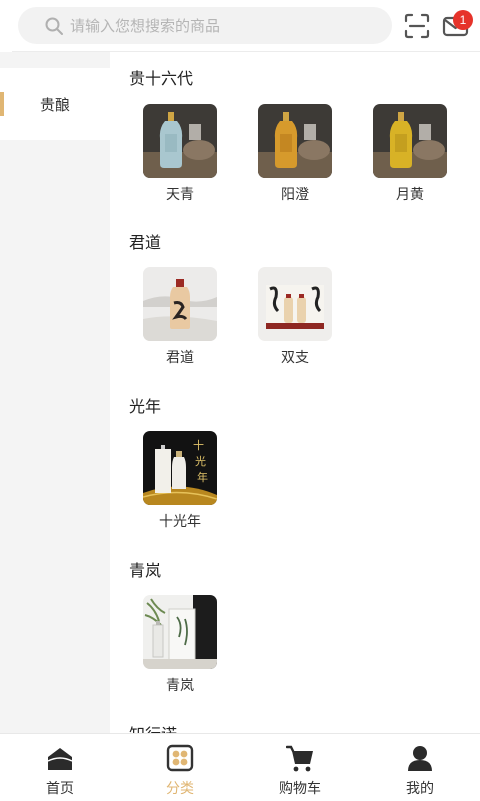 The width and height of the screenshot is (480, 801). Describe the element at coordinates (295, 195) in the screenshot. I see `product-name: 阳澄` at that location.